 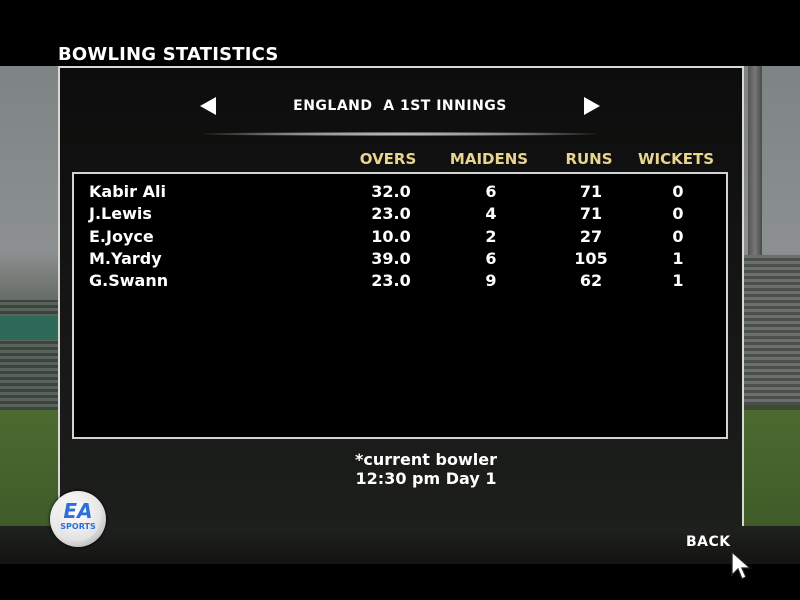 I want to click on bottom-bar, so click(x=400, y=545).